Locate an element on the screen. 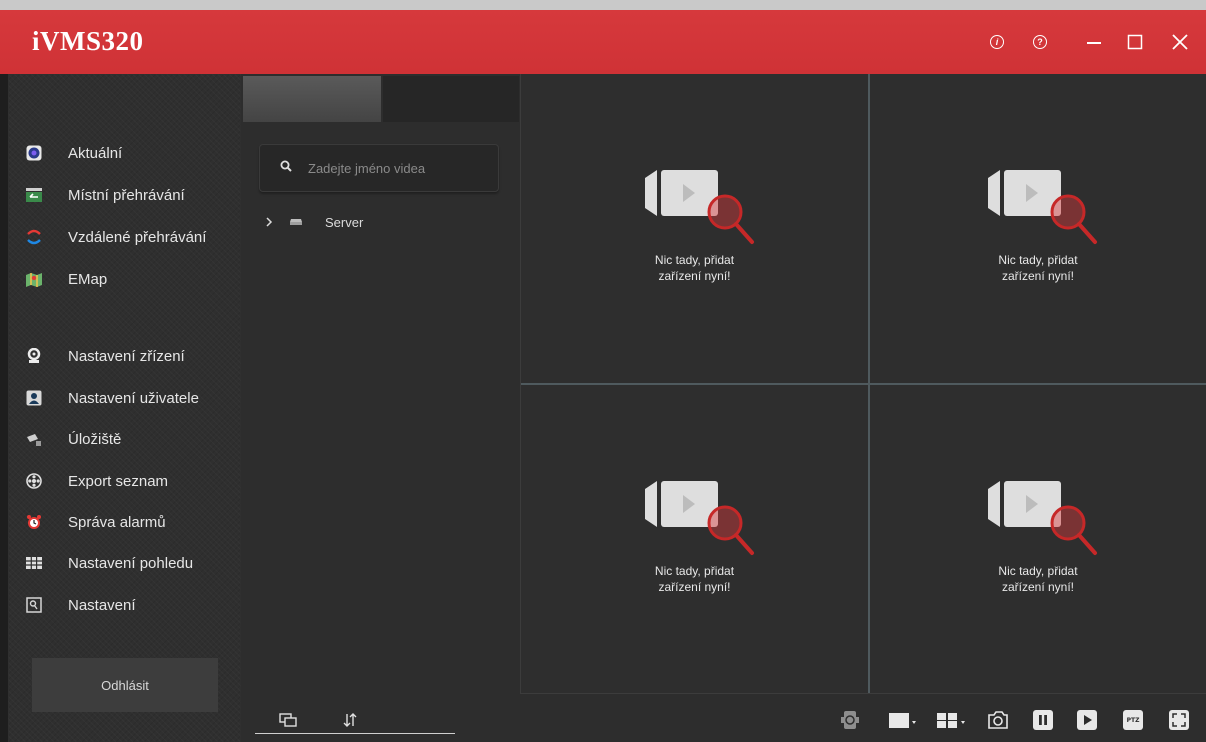 The height and width of the screenshot is (742, 1206). minimize-icon is located at coordinates (1094, 42).